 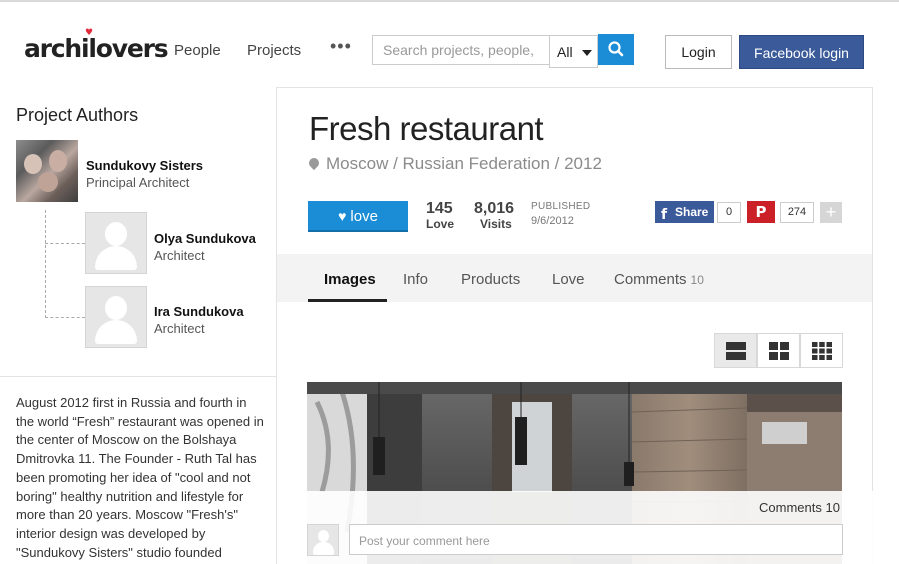 What do you see at coordinates (138, 182) in the screenshot?
I see `author-role: Principal Architect` at bounding box center [138, 182].